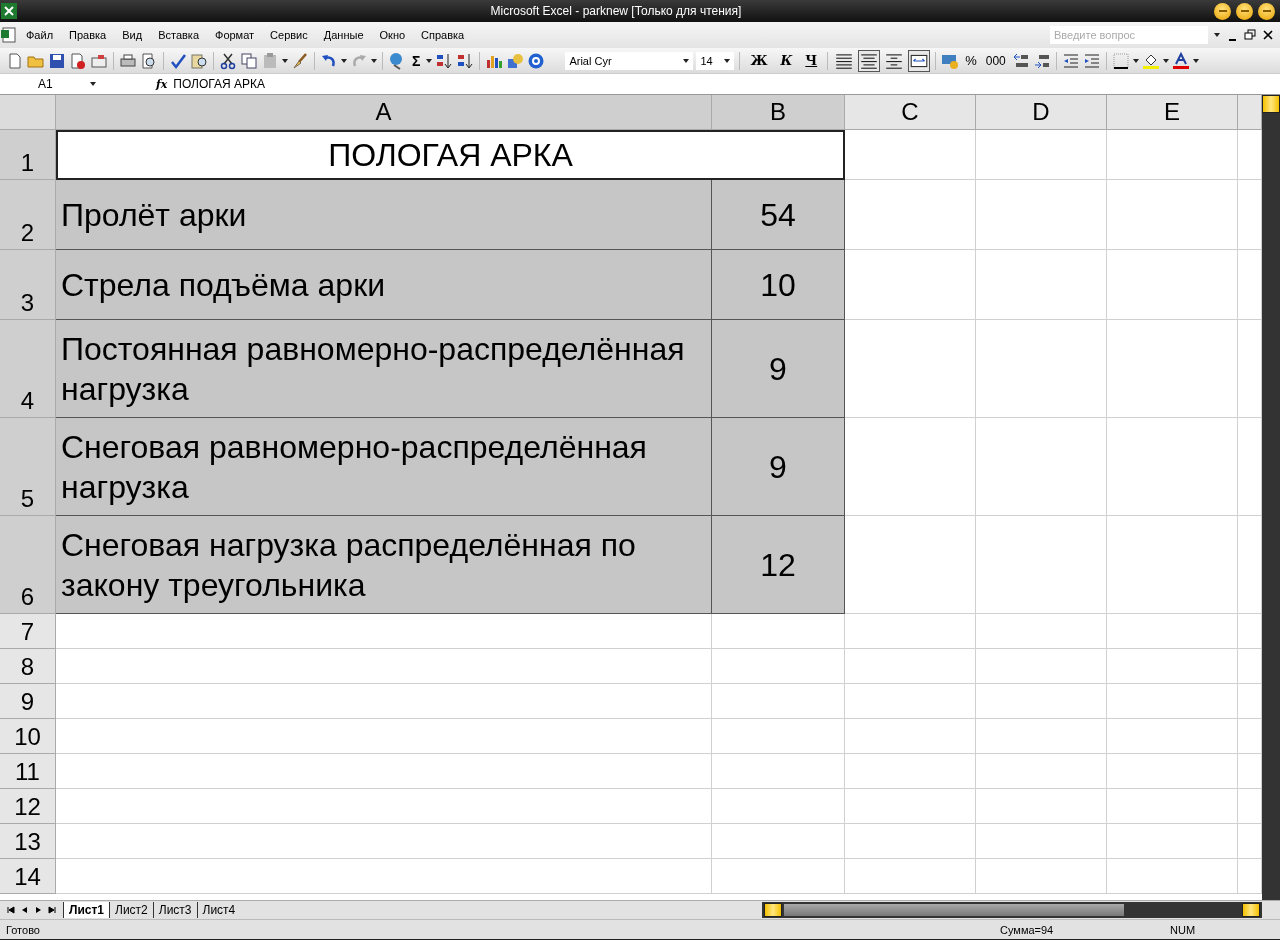 This screenshot has height=940, width=1280. I want to click on sheet-tab: Лист4, so click(218, 910).